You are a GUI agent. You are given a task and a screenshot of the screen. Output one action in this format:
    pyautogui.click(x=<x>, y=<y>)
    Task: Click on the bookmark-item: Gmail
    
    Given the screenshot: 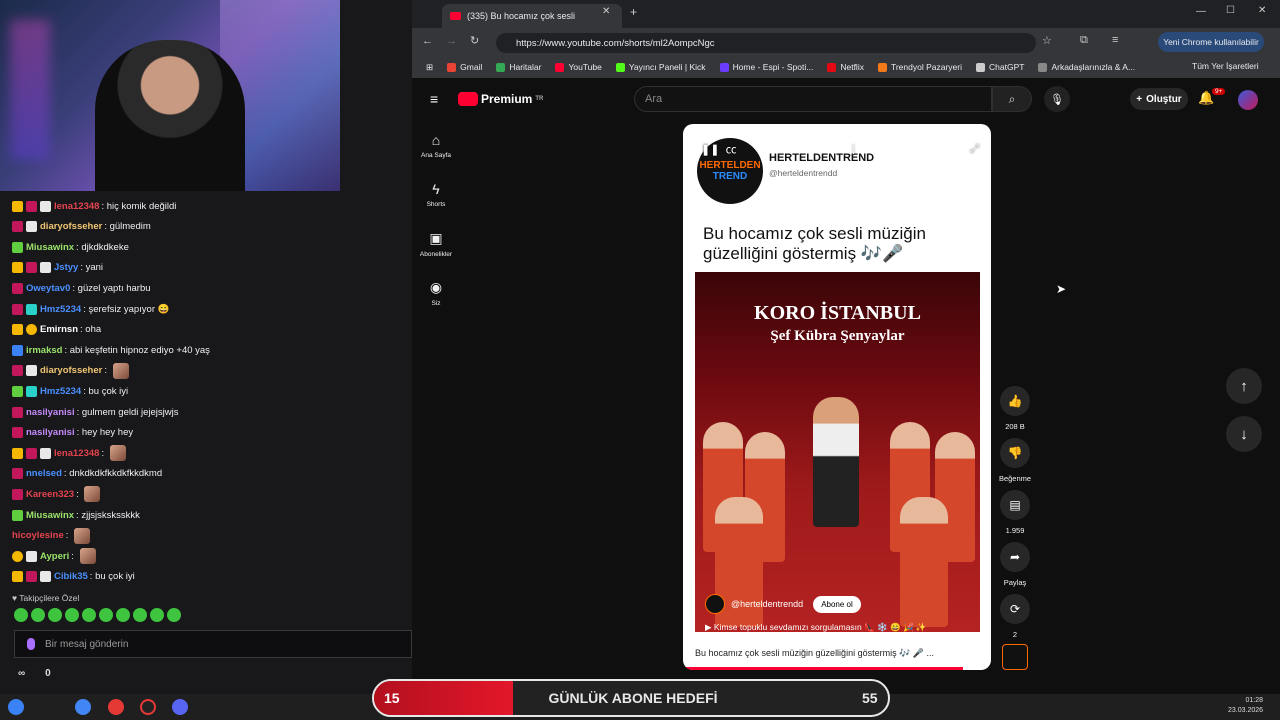 What is the action you would take?
    pyautogui.click(x=464, y=67)
    